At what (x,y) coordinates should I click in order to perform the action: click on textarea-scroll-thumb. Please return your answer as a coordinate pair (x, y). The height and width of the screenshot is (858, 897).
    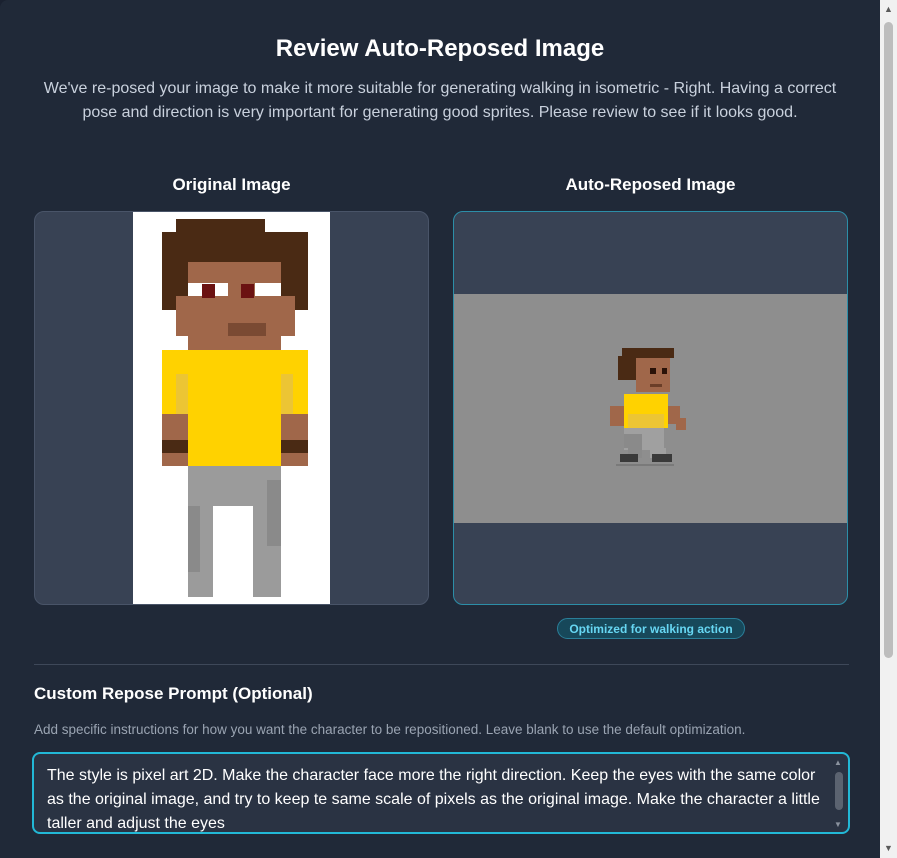
    Looking at the image, I should click on (839, 791).